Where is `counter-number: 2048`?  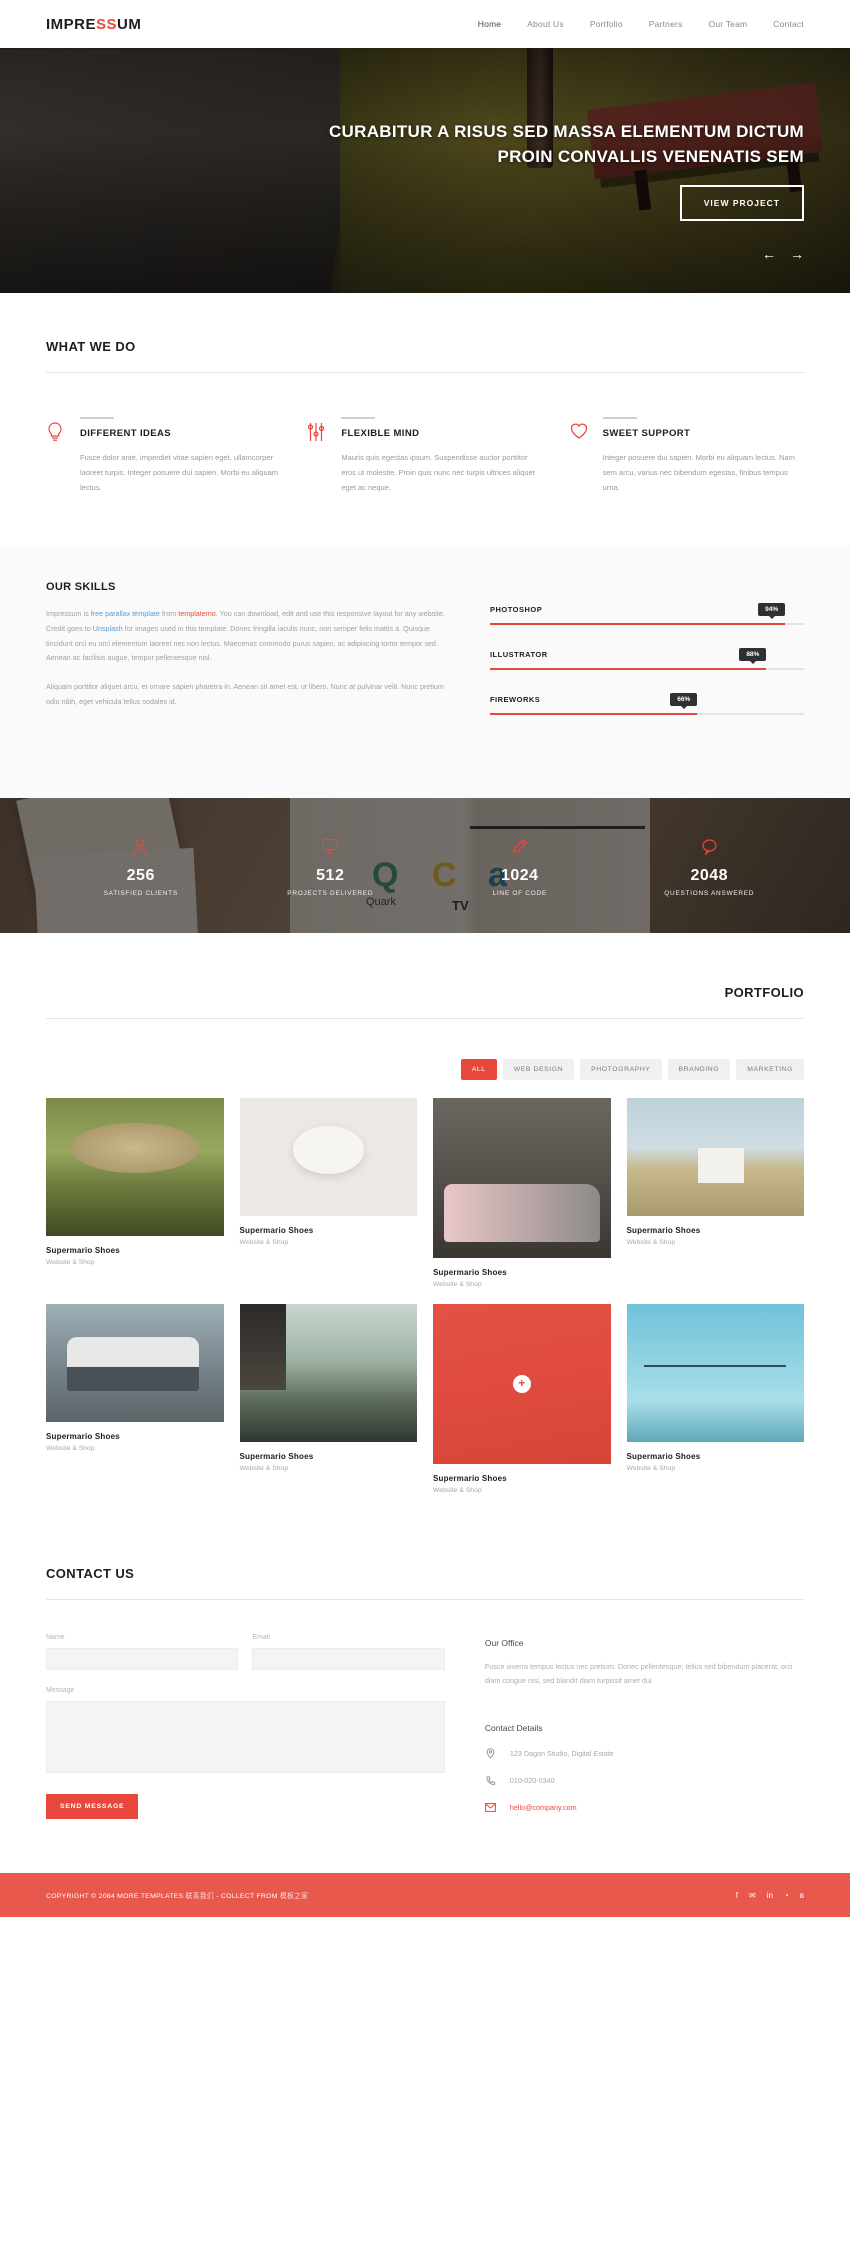
counter-number: 2048 is located at coordinates (709, 875).